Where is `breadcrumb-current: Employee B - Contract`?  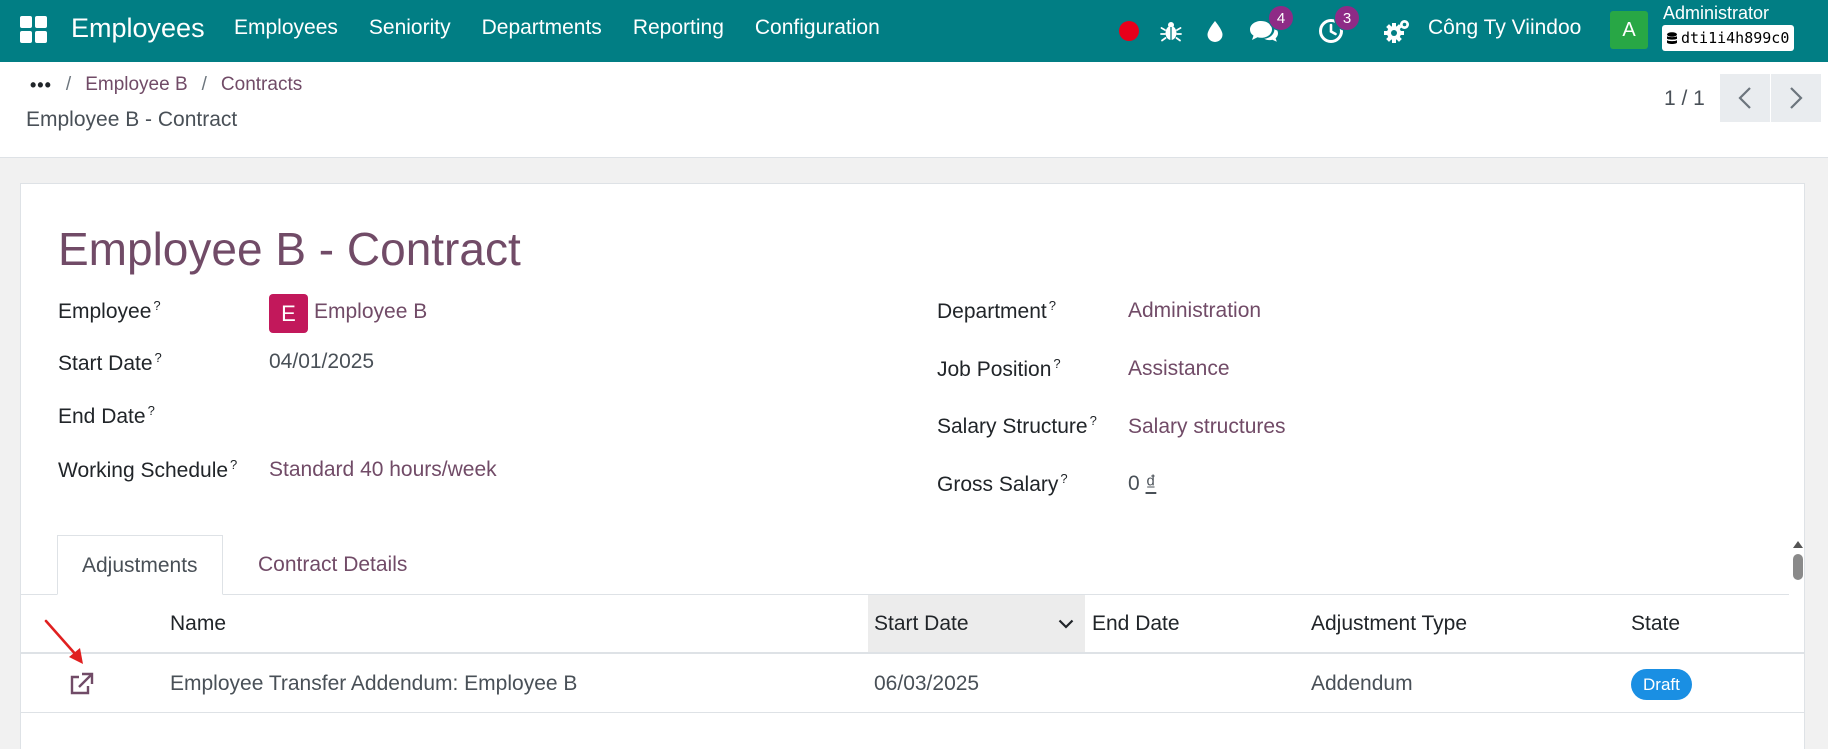 breadcrumb-current: Employee B - Contract is located at coordinates (132, 119).